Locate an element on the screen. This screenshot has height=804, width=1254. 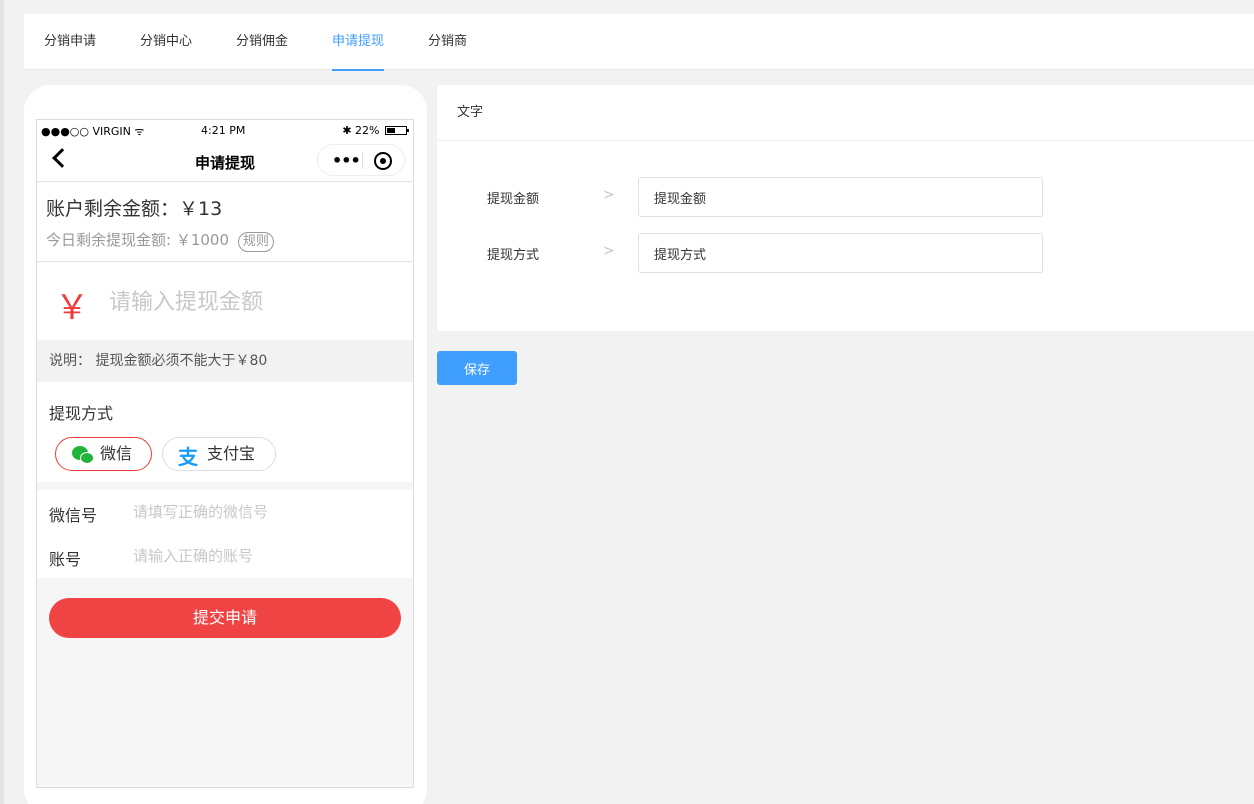
wifi-icon: ᯤ is located at coordinates (139, 131).